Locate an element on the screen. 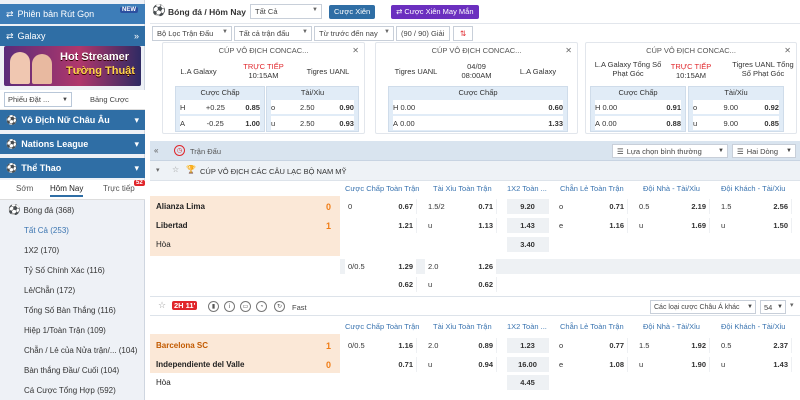 This screenshot has width=800, height=400. odds-cell: 1.43 is located at coordinates (528, 225).